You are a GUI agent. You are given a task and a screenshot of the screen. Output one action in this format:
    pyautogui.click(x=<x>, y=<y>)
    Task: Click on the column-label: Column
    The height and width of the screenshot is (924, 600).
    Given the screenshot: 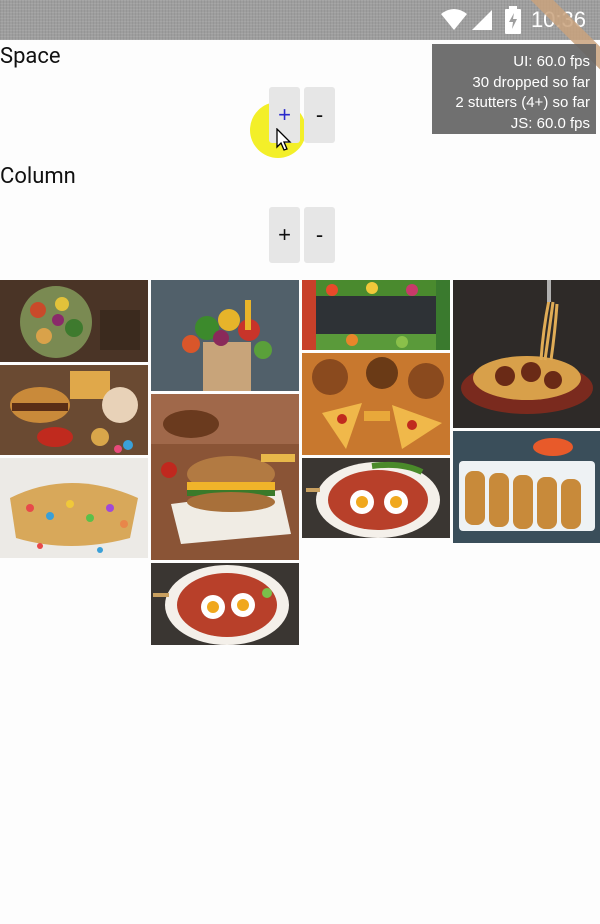 What is the action you would take?
    pyautogui.click(x=38, y=176)
    